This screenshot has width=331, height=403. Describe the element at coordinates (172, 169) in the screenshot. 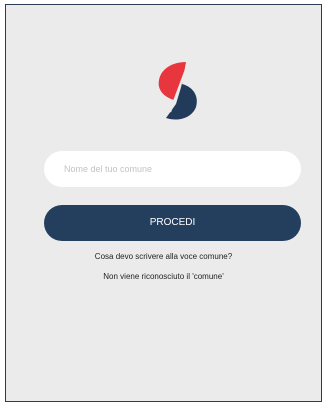

I see `comune-input` at that location.